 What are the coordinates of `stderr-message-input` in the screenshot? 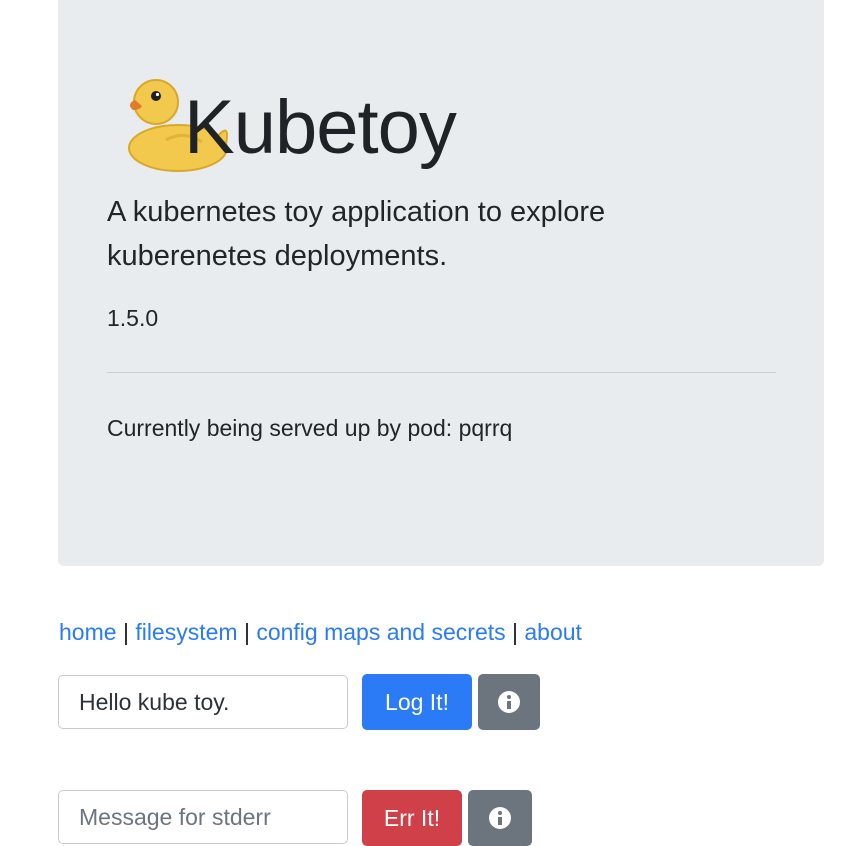 It's located at (203, 817).